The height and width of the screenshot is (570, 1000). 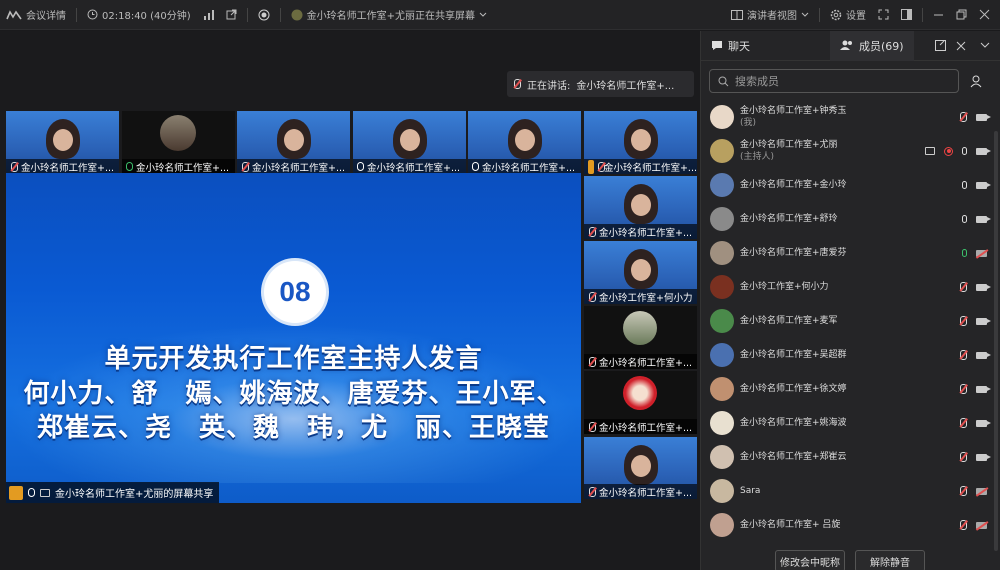 I want to click on close-window-button, so click(x=986, y=15).